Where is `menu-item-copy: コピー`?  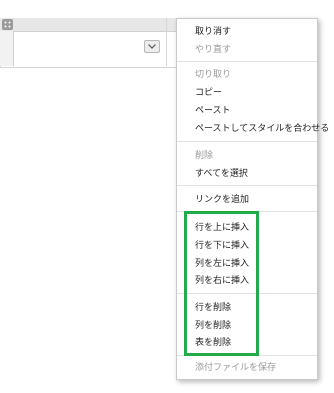
menu-item-copy: コピー is located at coordinates (208, 93).